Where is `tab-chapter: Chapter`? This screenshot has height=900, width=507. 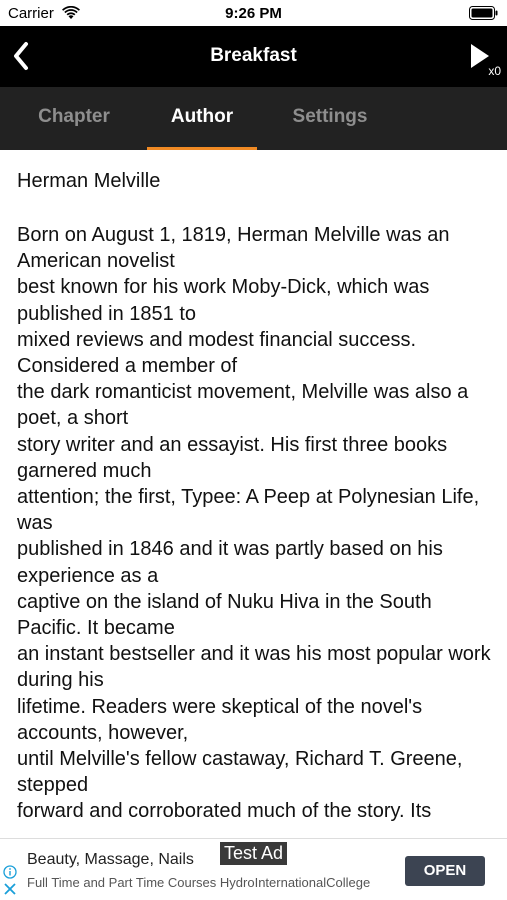 tab-chapter: Chapter is located at coordinates (74, 118).